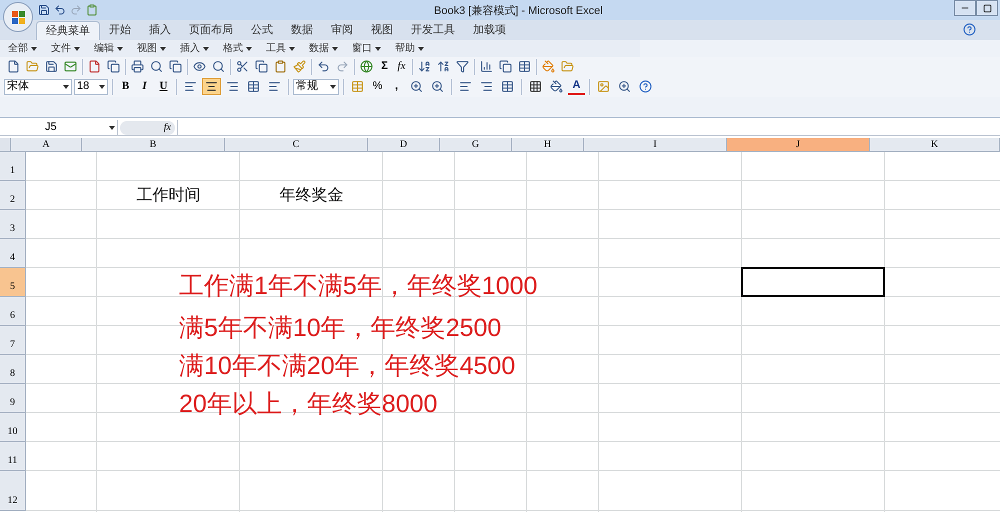  What do you see at coordinates (163, 86) in the screenshot?
I see `underline-button: U` at bounding box center [163, 86].